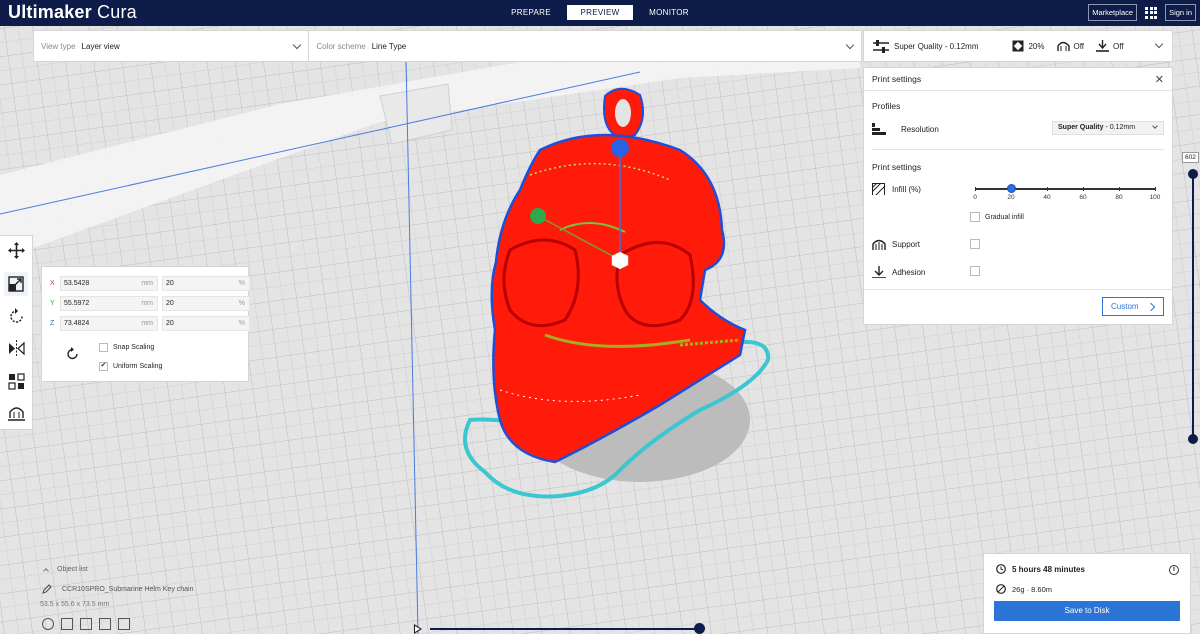 The width and height of the screenshot is (1200, 634). I want to click on adhesion-row: Adhesion, so click(898, 272).